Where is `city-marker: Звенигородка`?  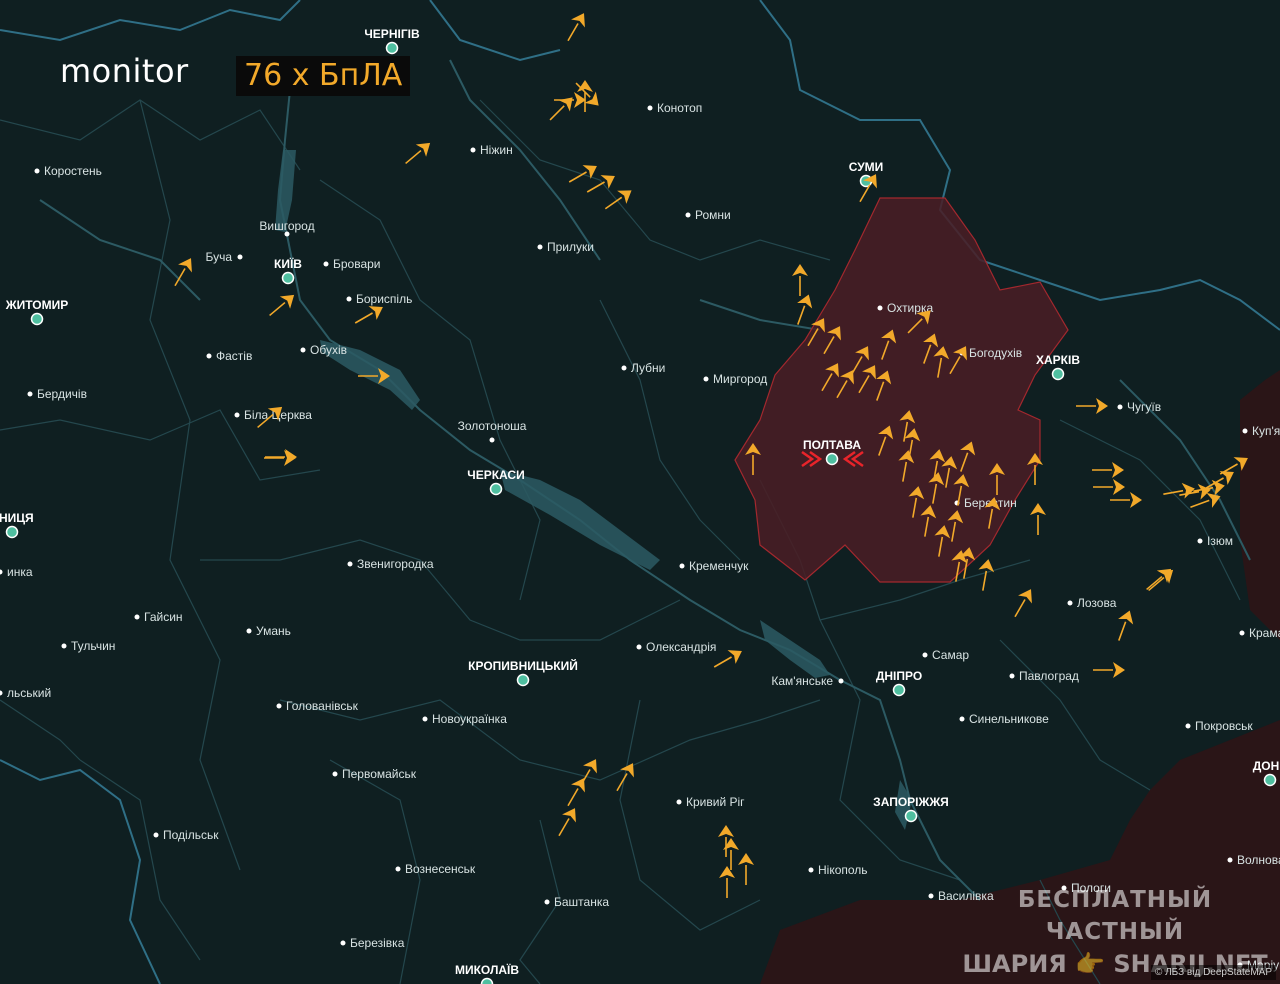 city-marker: Звенигородка is located at coordinates (390, 564).